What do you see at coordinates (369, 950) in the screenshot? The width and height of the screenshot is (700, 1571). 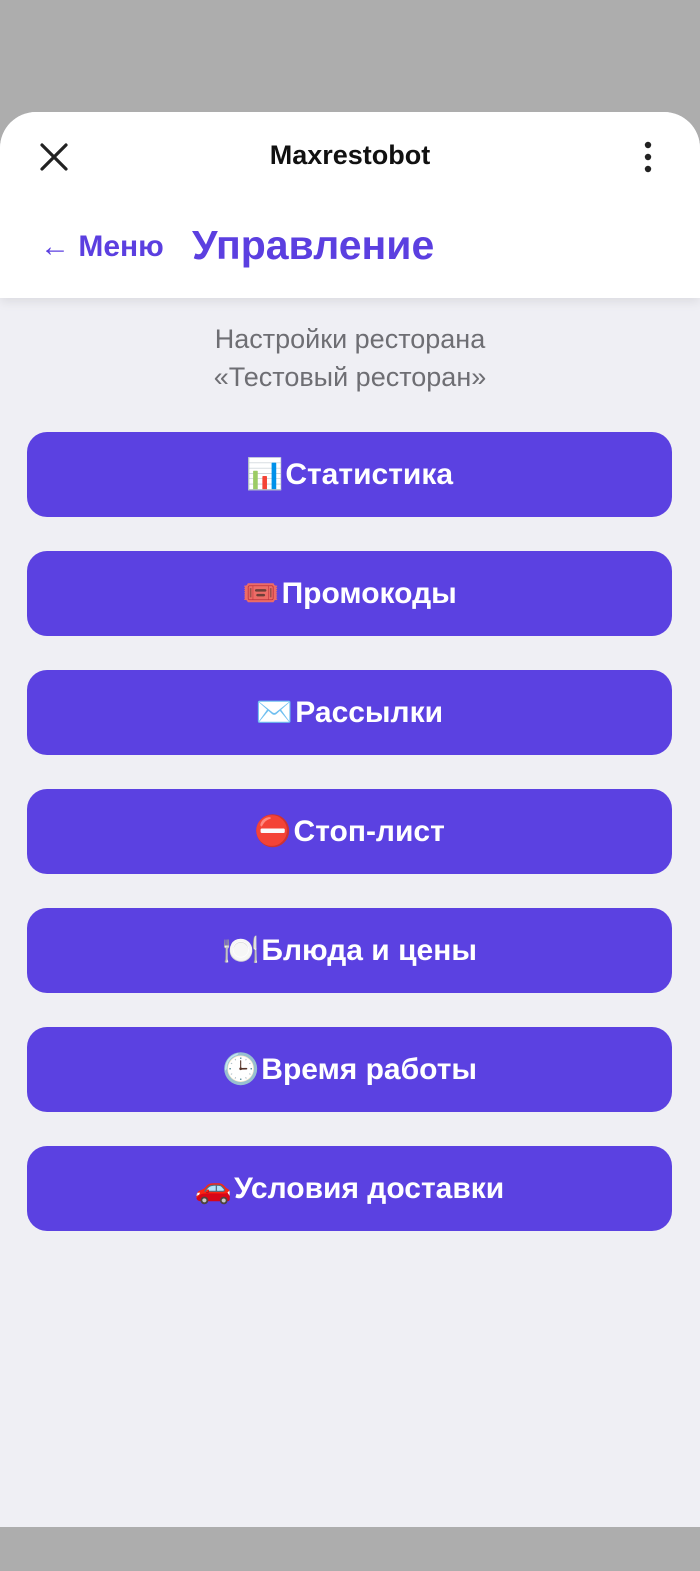 I see `dishes-prices-label: Блюда и цены` at bounding box center [369, 950].